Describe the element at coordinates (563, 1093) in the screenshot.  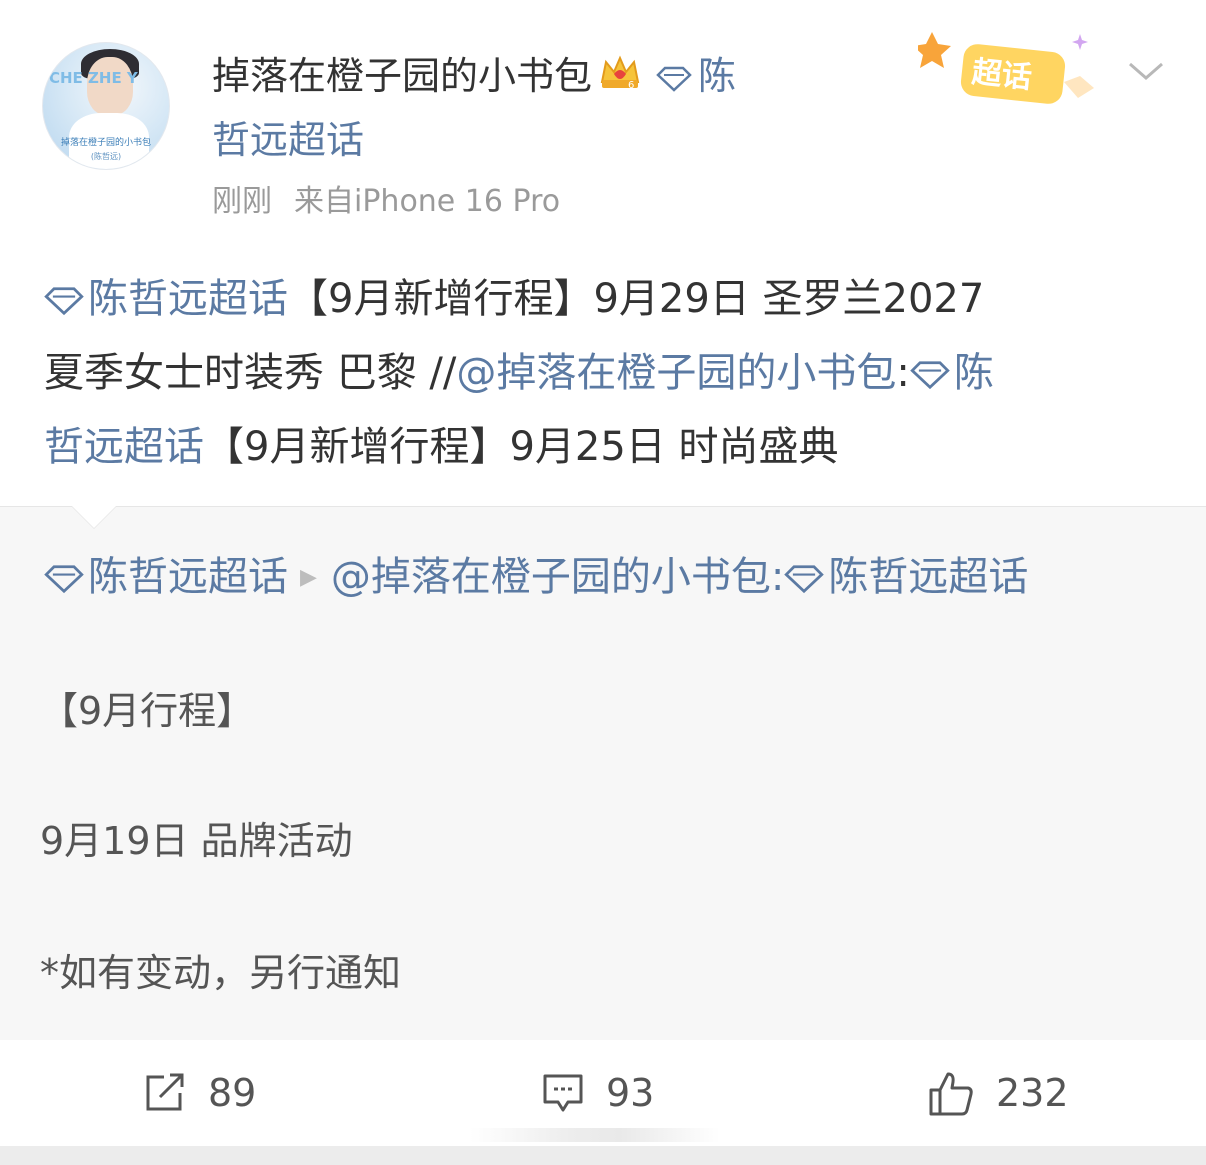
I see `comment-icon` at that location.